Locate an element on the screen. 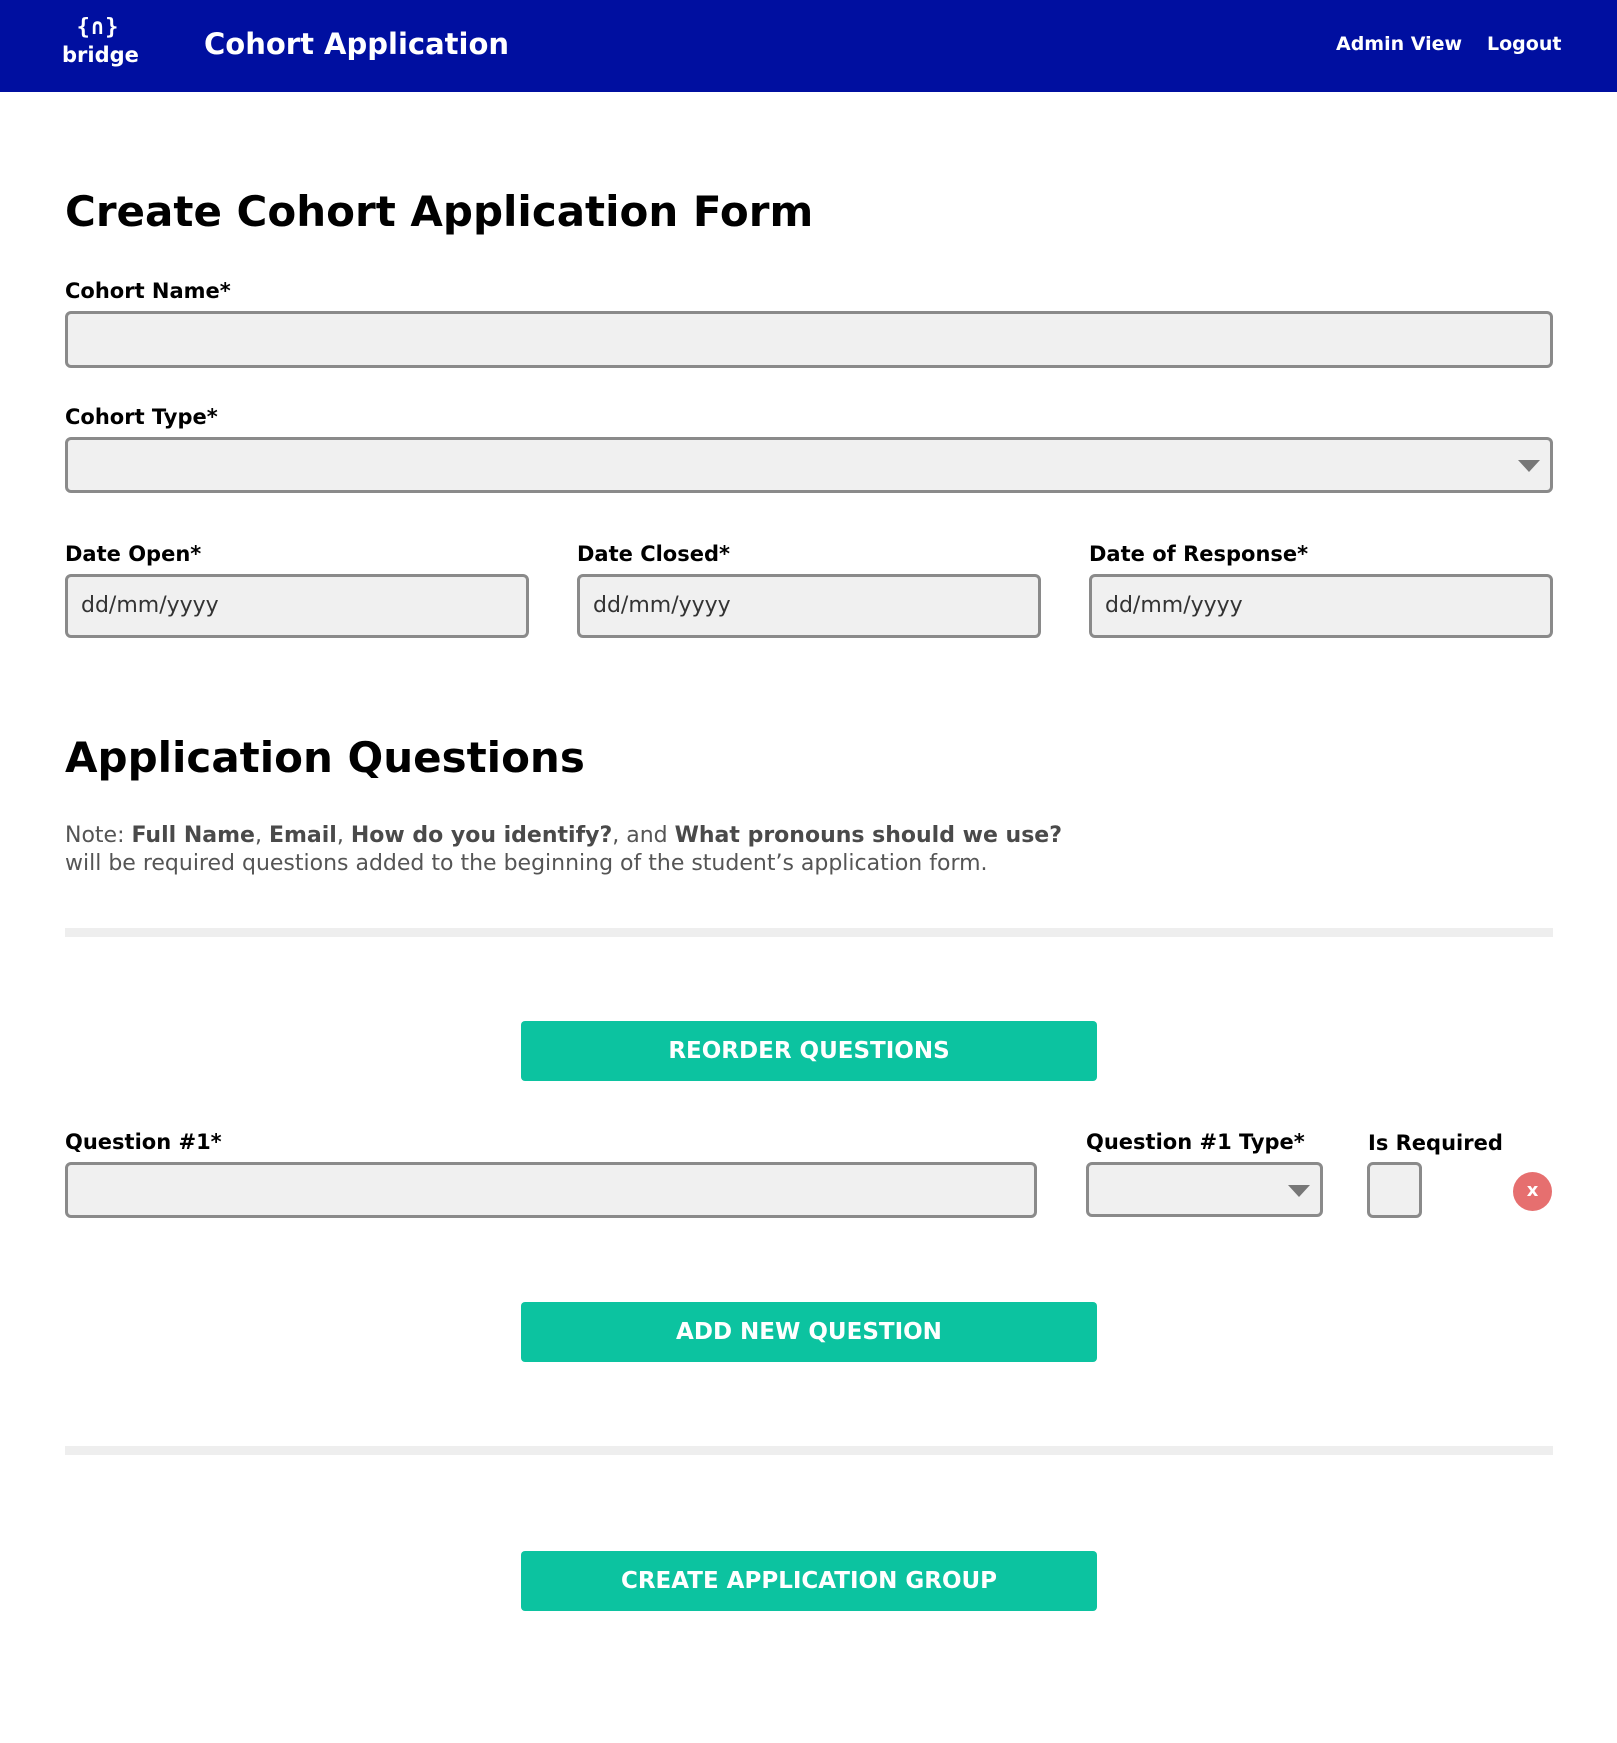 The image size is (1617, 1743). note-full-name: Full Name is located at coordinates (193, 835).